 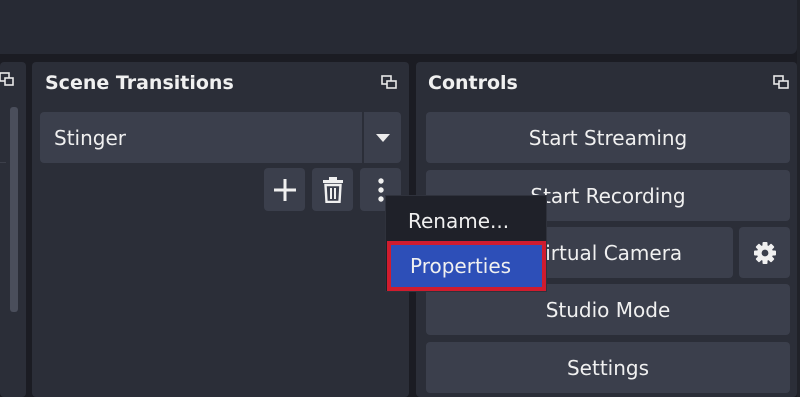 I want to click on top-panel, so click(x=398, y=27).